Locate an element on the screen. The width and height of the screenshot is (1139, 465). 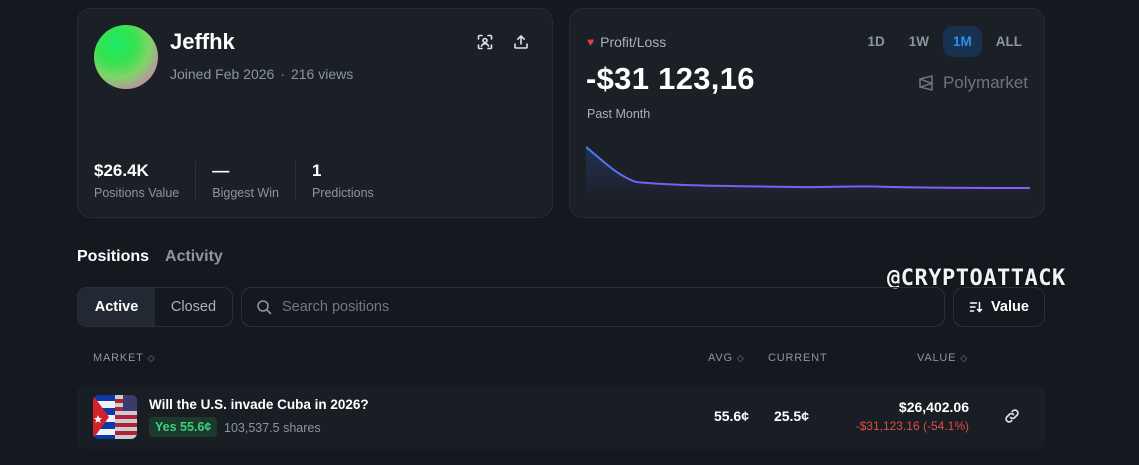
sort-icon is located at coordinates (976, 307).